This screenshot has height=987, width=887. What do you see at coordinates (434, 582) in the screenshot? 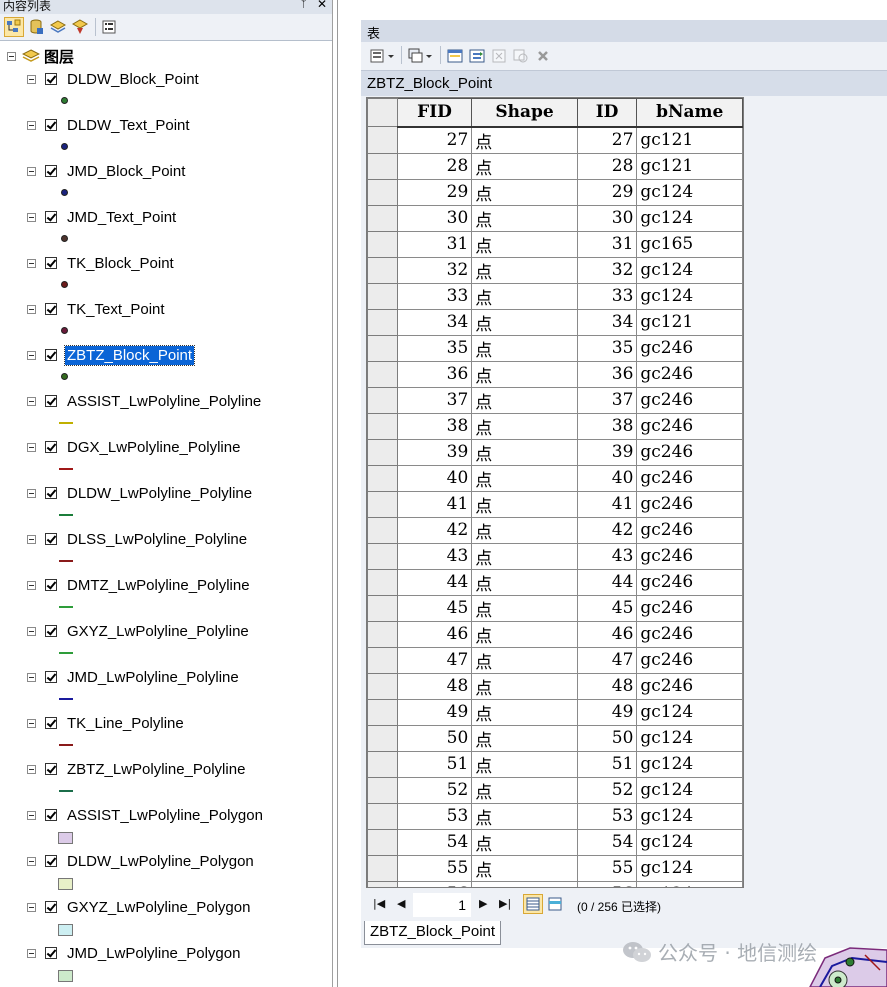
I see `cell-fid: 44` at bounding box center [434, 582].